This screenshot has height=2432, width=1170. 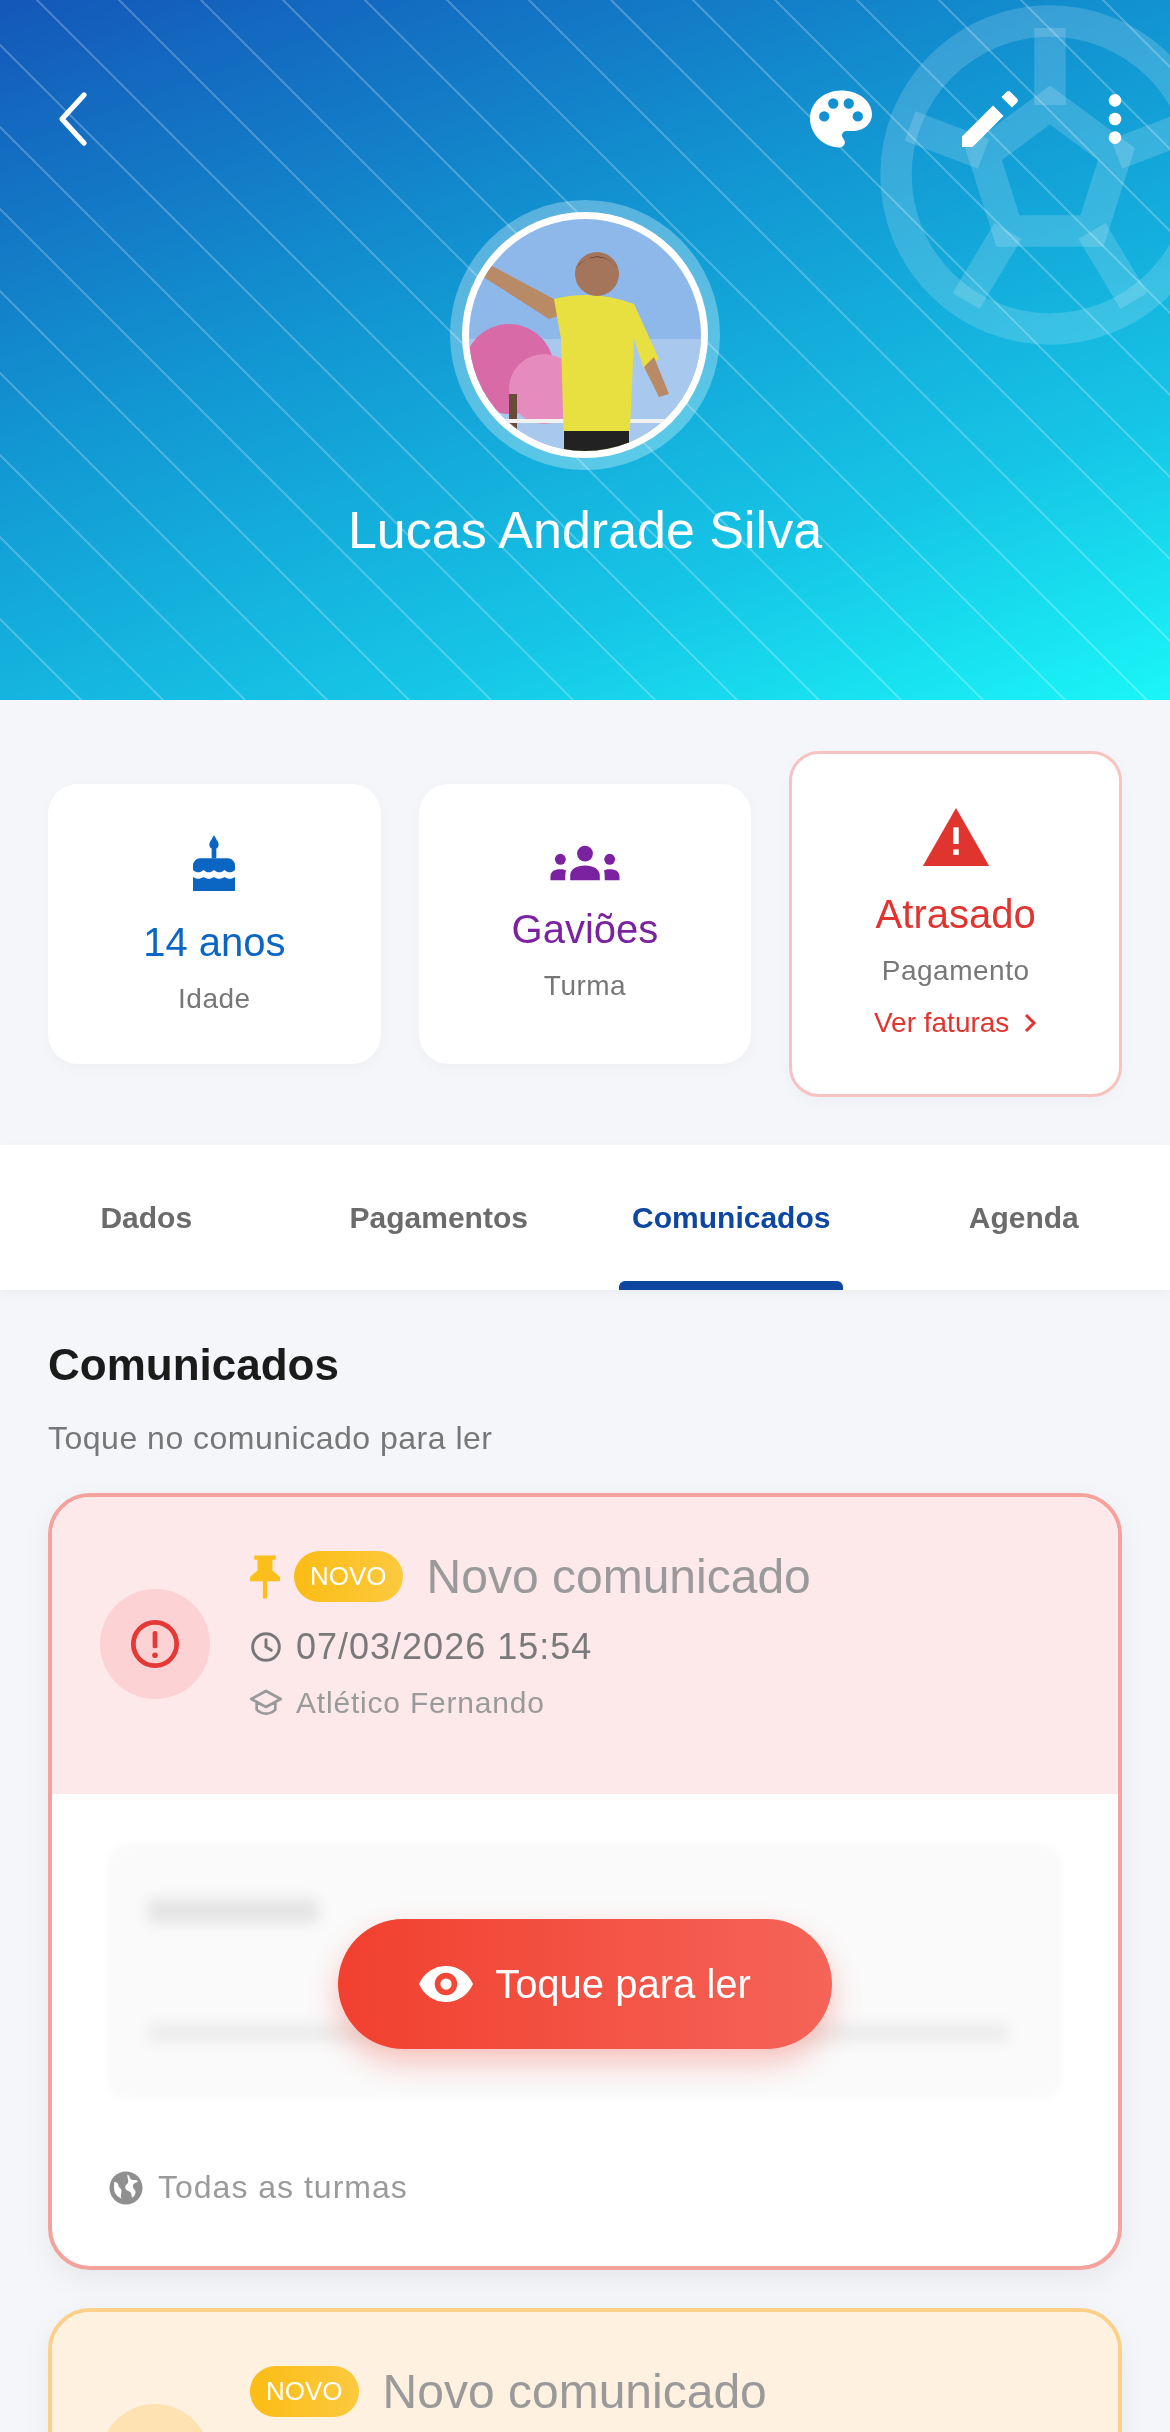 I want to click on section-title: Comunicados, so click(x=194, y=1365).